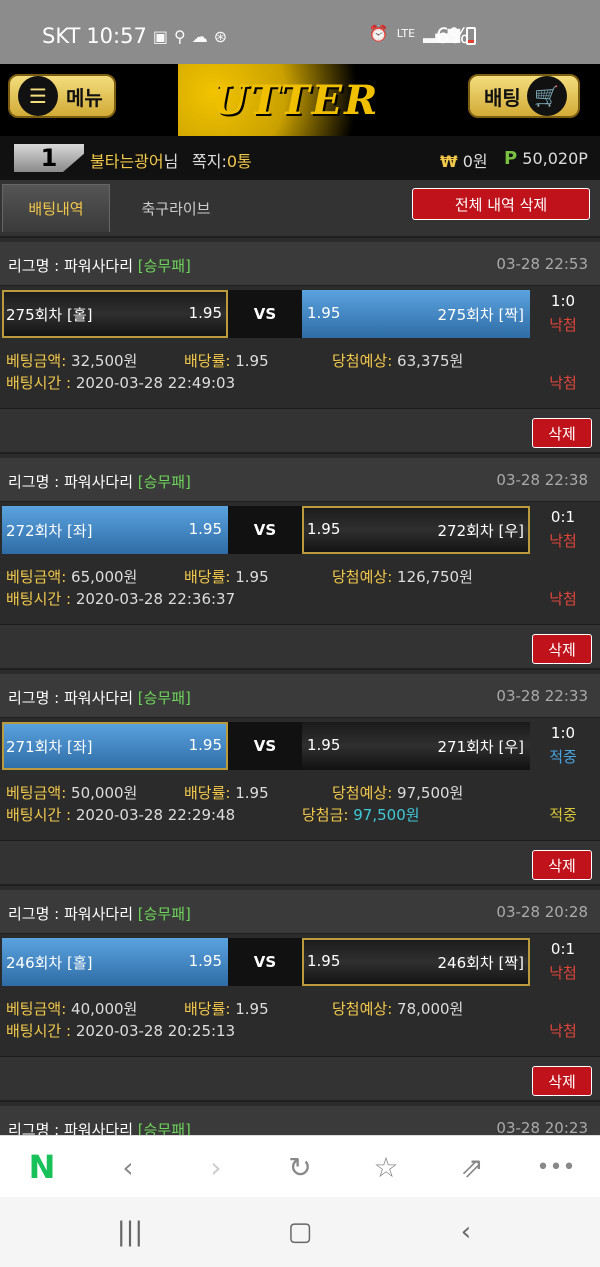 The height and width of the screenshot is (1267, 600). I want to click on username-text: 불타는광어, so click(127, 161).